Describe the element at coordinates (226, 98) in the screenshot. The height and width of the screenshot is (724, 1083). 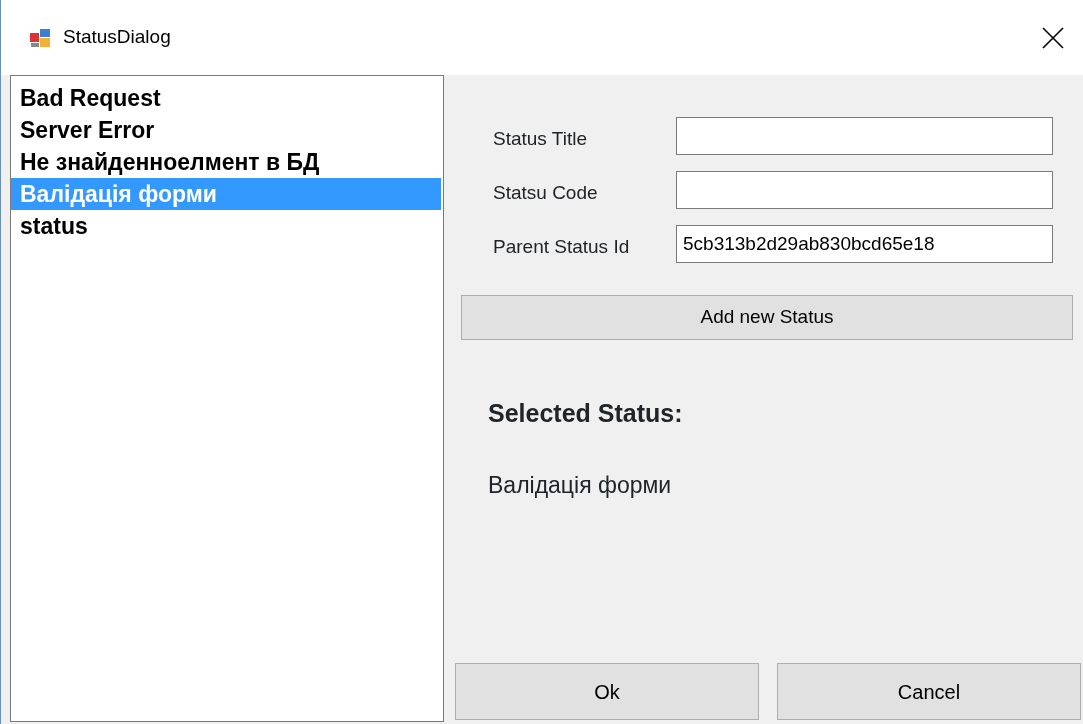
I see `list-item: Bad Request` at that location.